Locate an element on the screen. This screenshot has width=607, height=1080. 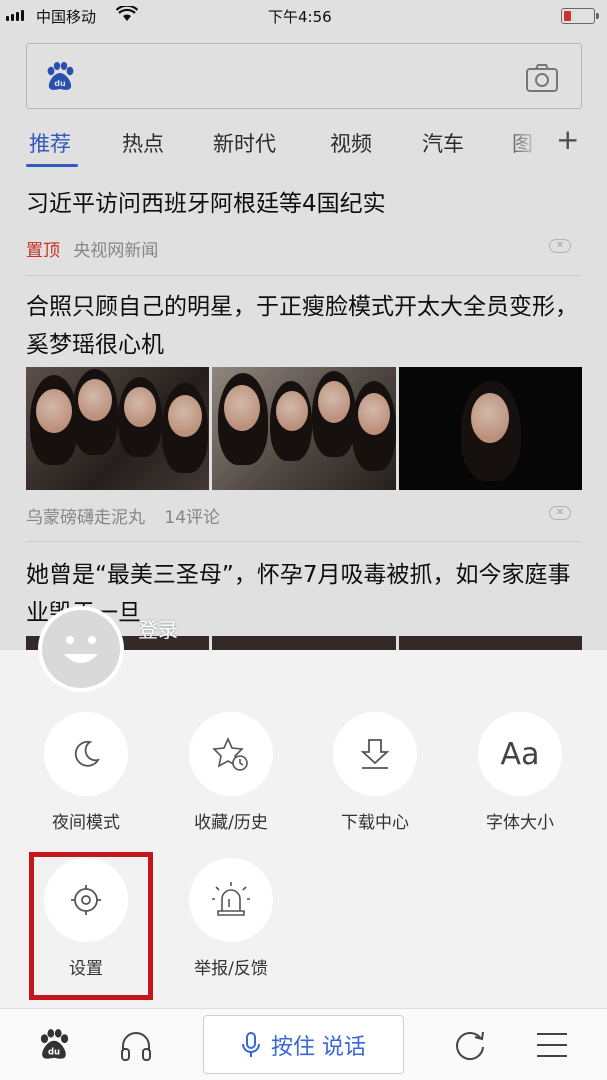
menu-item-label: 字体大小 is located at coordinates (520, 823).